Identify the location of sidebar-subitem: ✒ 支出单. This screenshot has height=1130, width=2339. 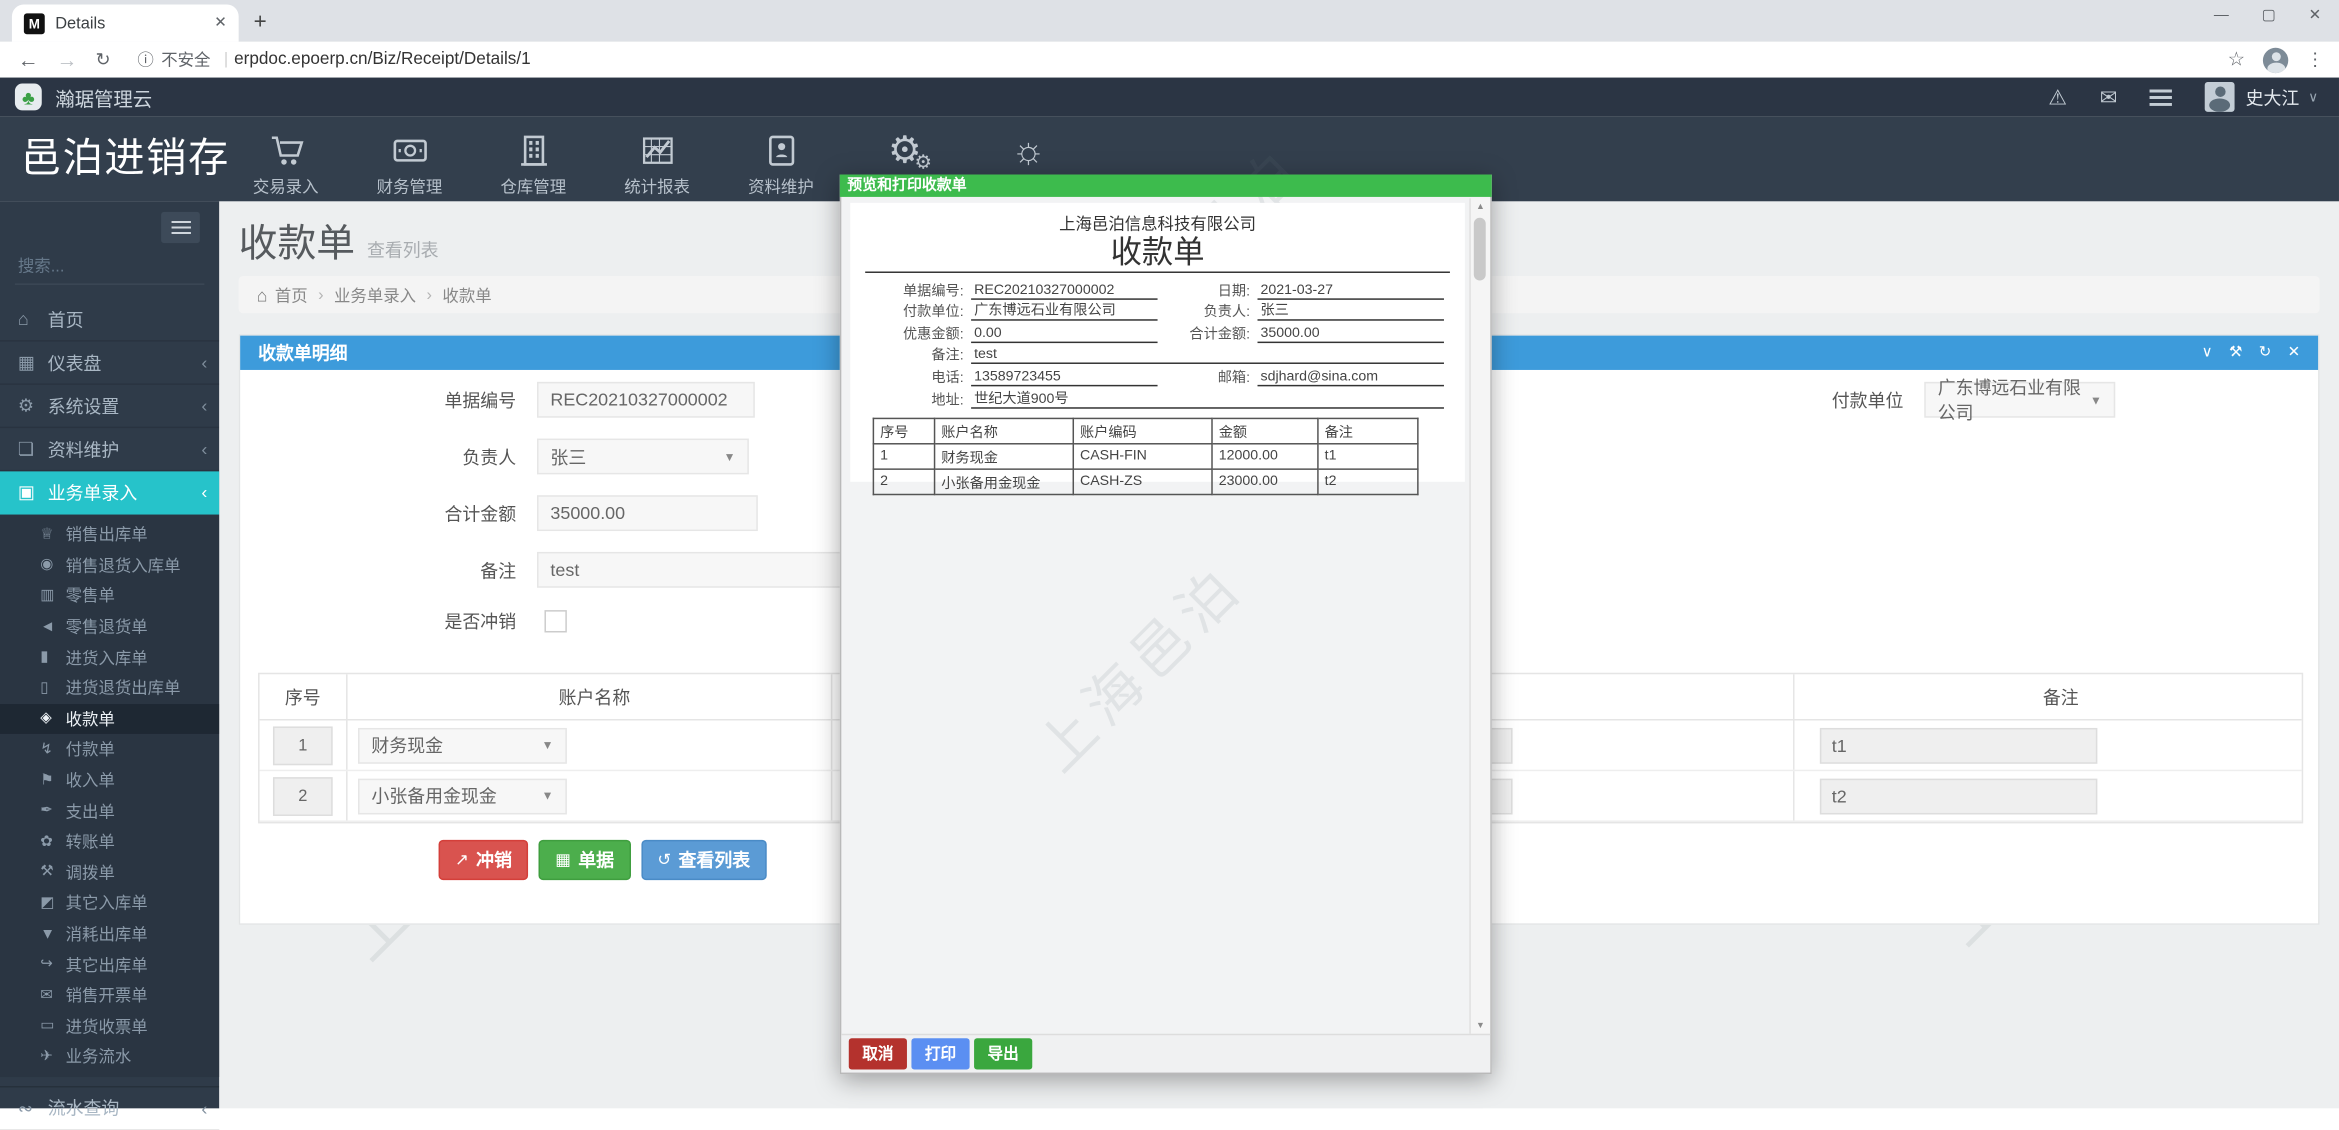
(109, 811).